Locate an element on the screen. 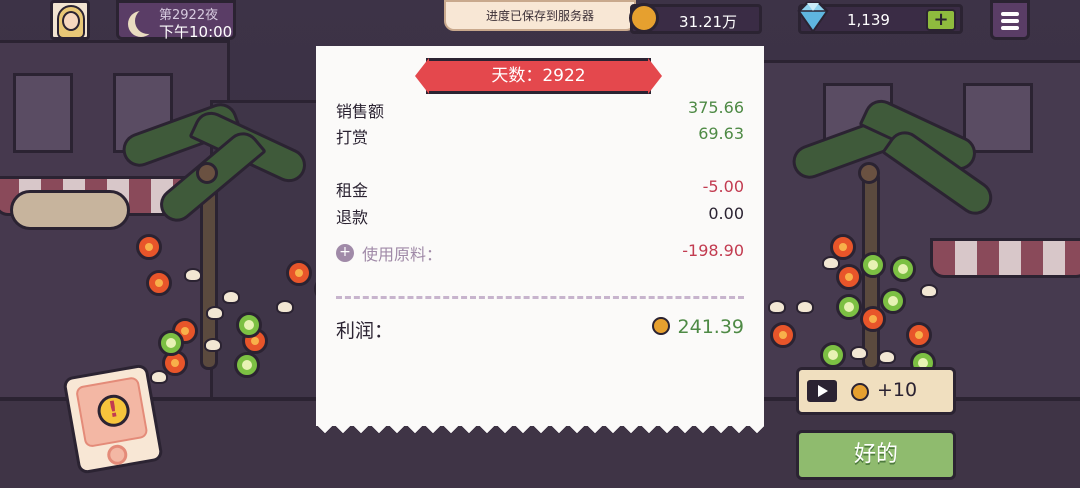 This screenshot has width=1080, height=488. receipt-row-ingredients: + 使用原料： -198.90 is located at coordinates (540, 253).